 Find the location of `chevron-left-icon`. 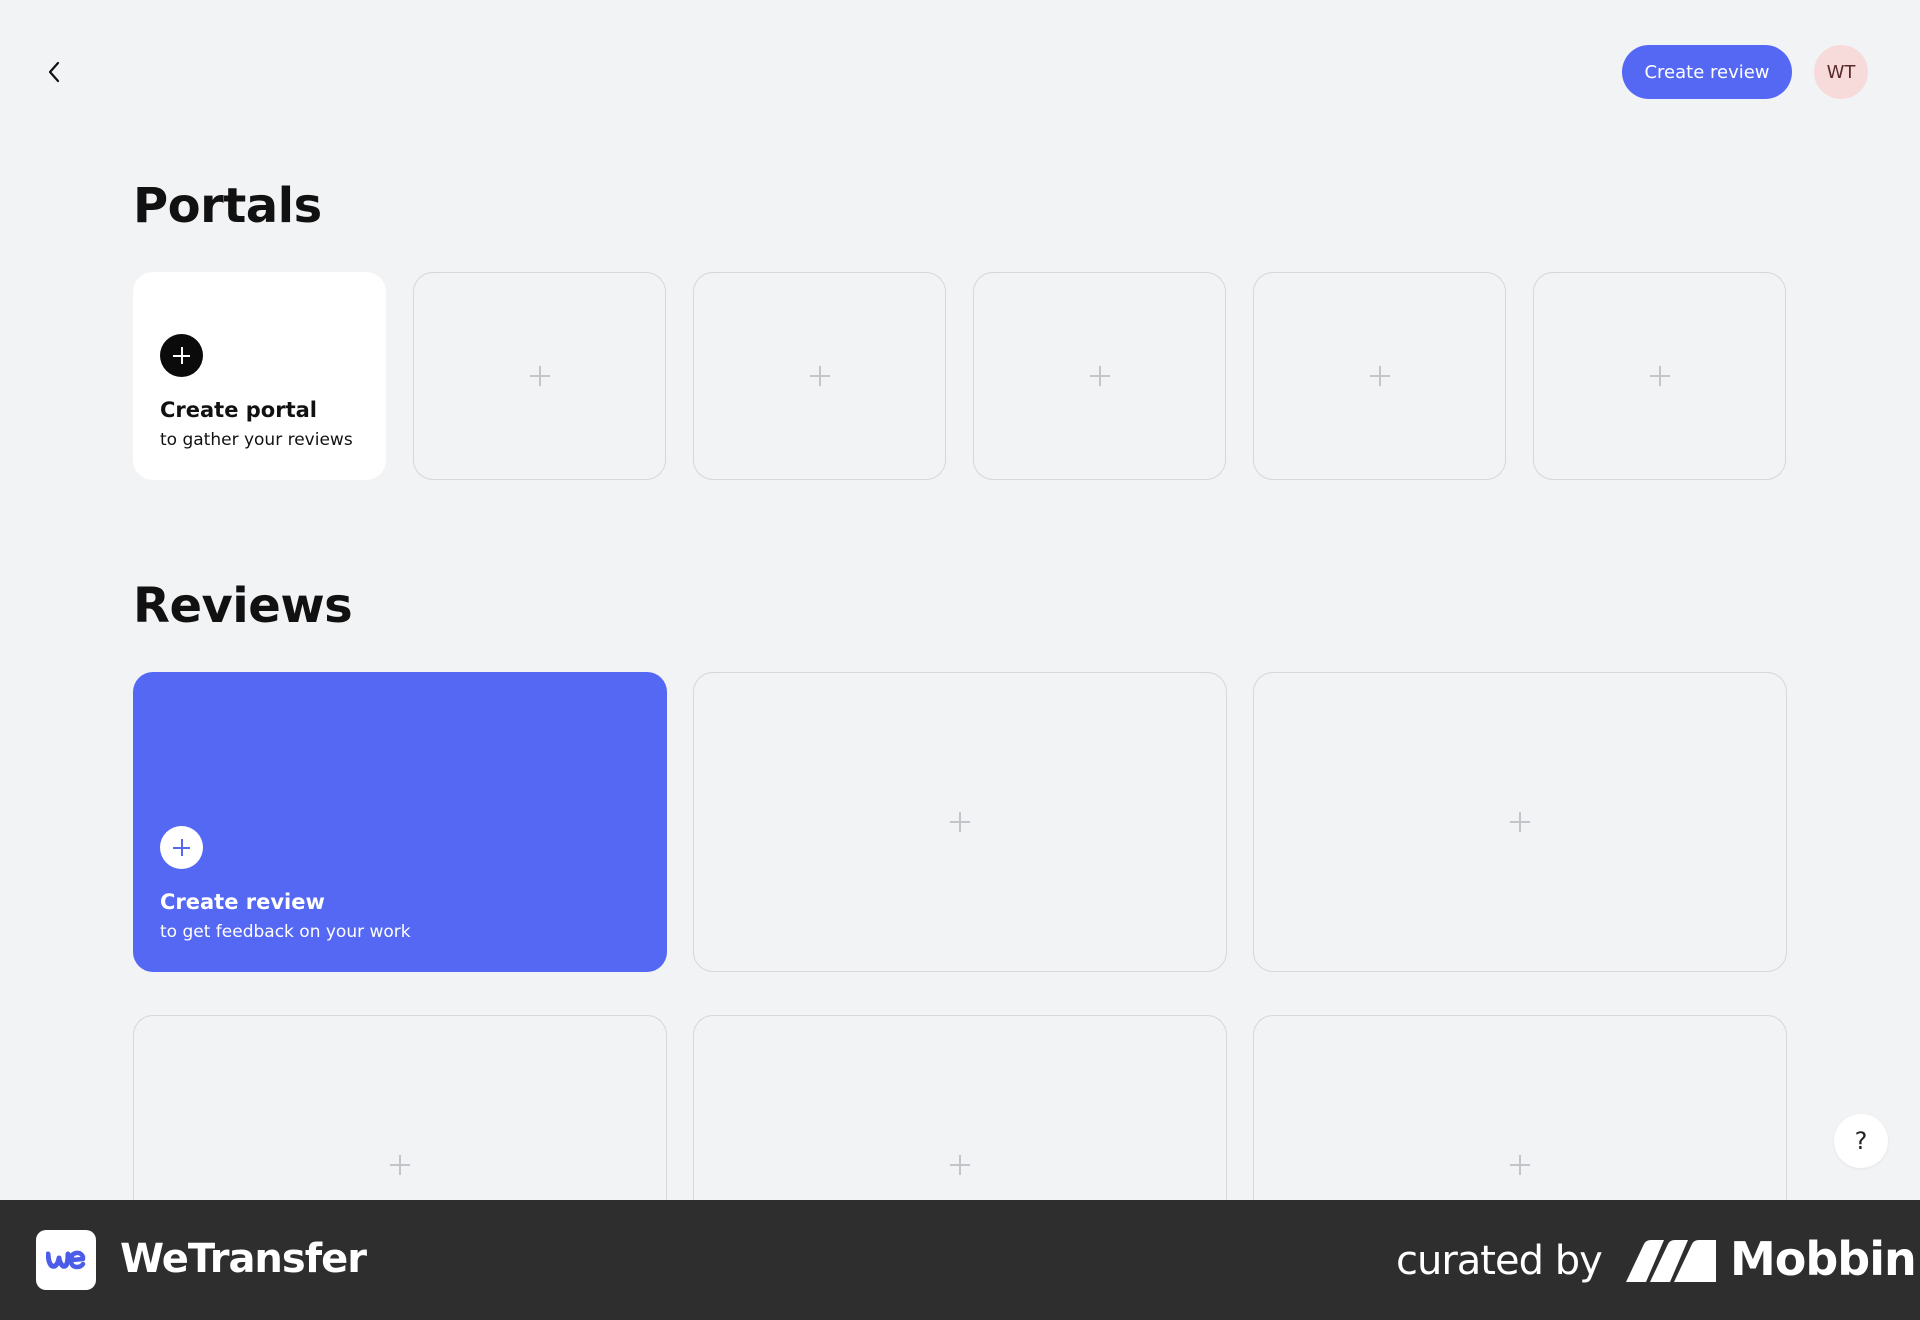

chevron-left-icon is located at coordinates (54, 72).